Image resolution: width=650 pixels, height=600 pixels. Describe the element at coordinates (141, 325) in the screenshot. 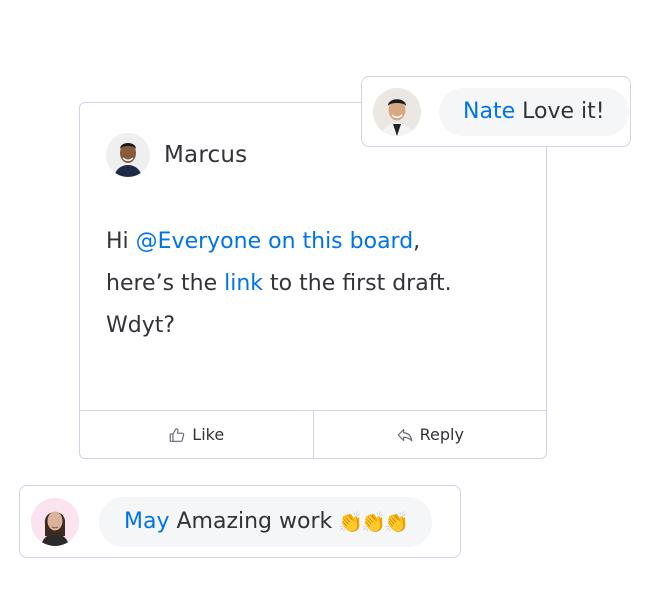

I see `post-line-3: Wdyt?` at that location.